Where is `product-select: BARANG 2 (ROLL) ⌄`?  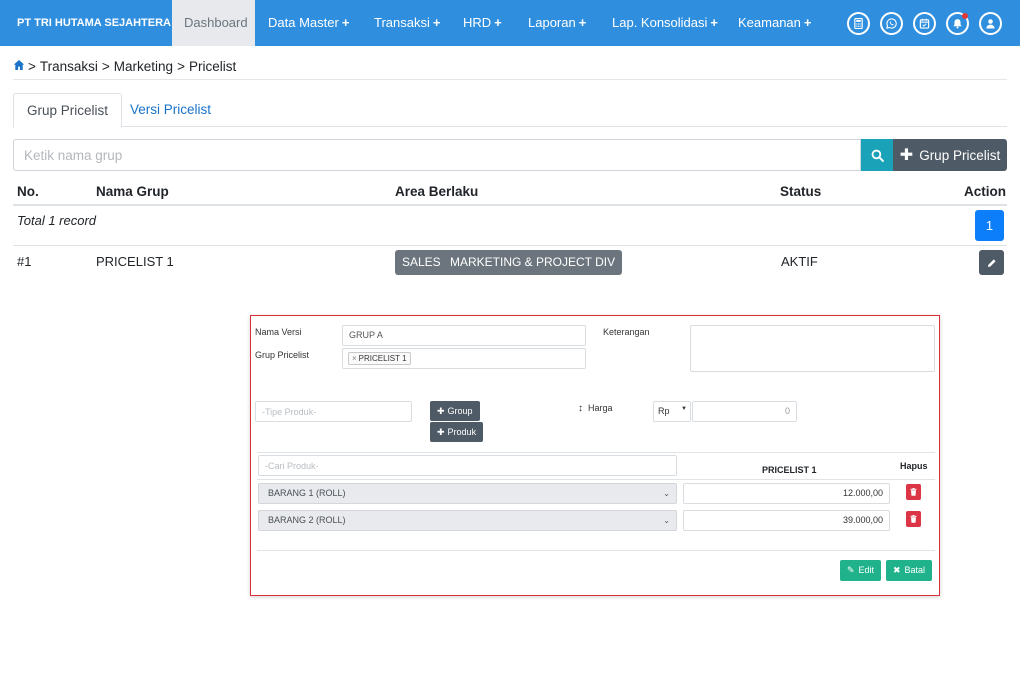 product-select: BARANG 2 (ROLL) ⌄ is located at coordinates (467, 520).